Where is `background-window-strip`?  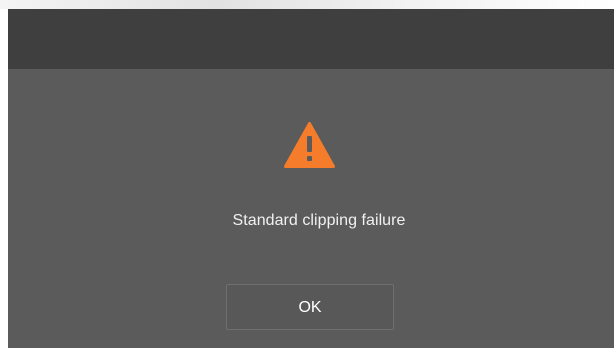
background-window-strip is located at coordinates (307, 4).